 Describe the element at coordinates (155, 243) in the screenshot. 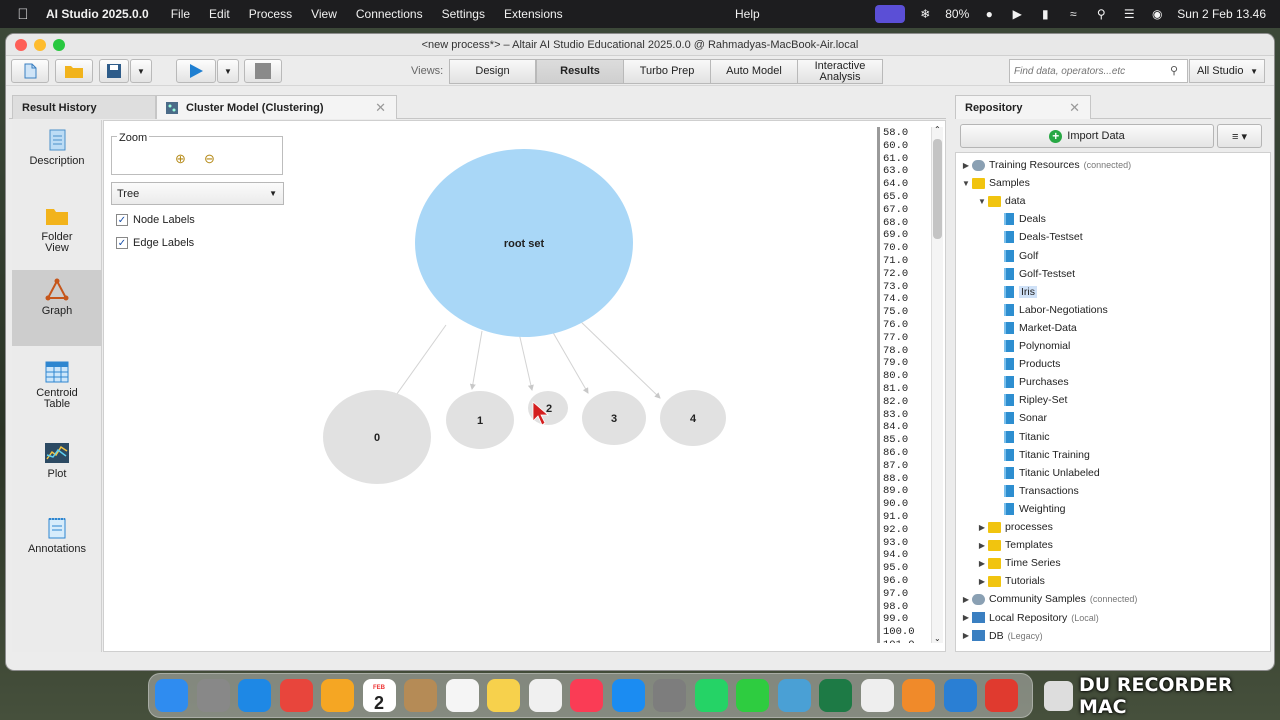

I see `edge-labels-option: ✓ Edge Labels` at that location.